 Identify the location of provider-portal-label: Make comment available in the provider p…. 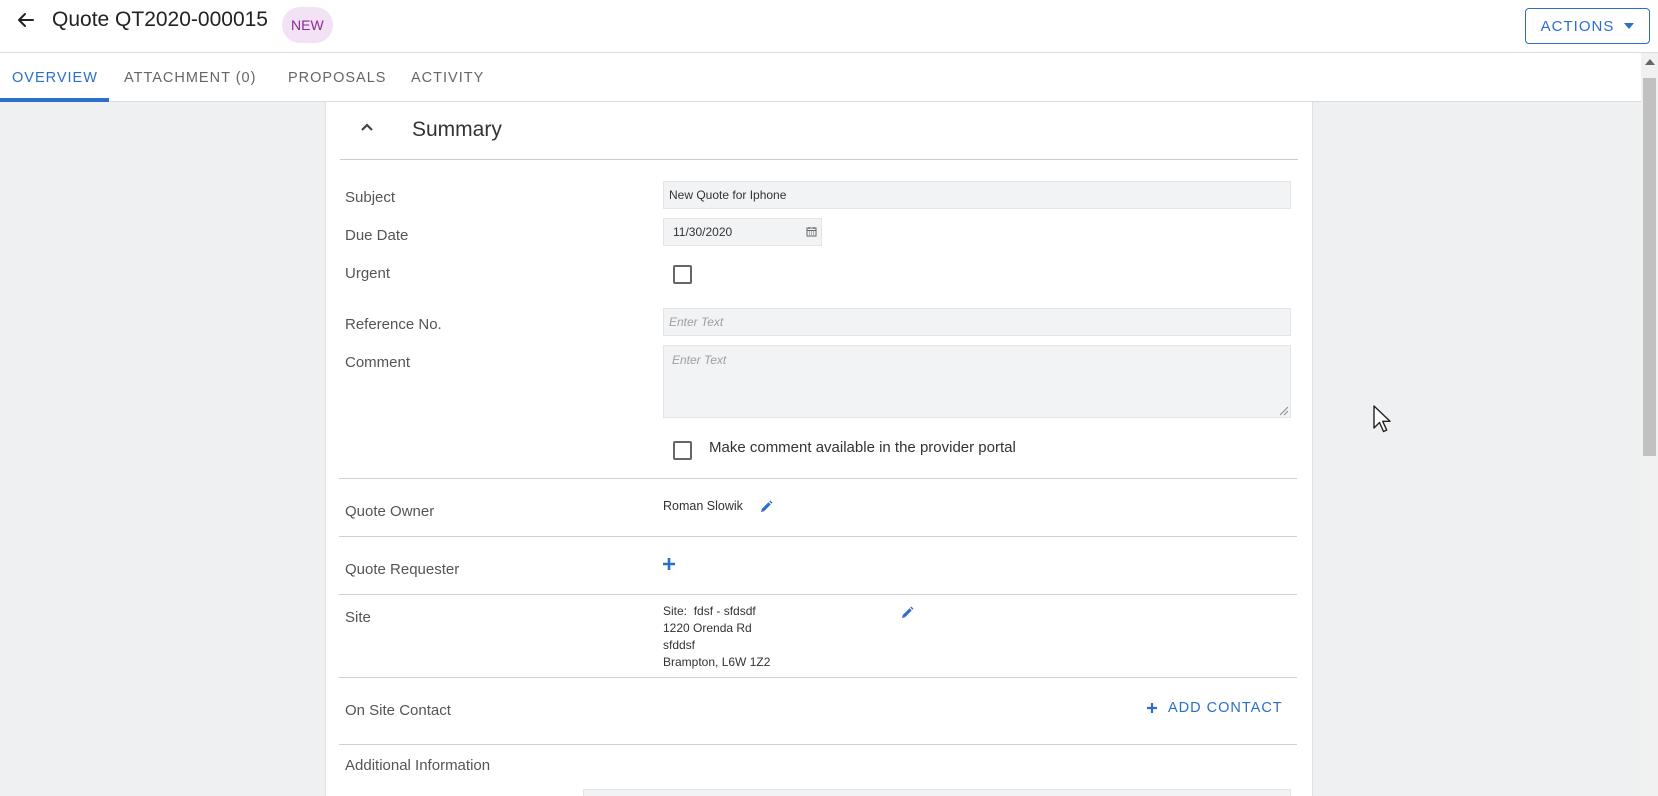
(862, 447).